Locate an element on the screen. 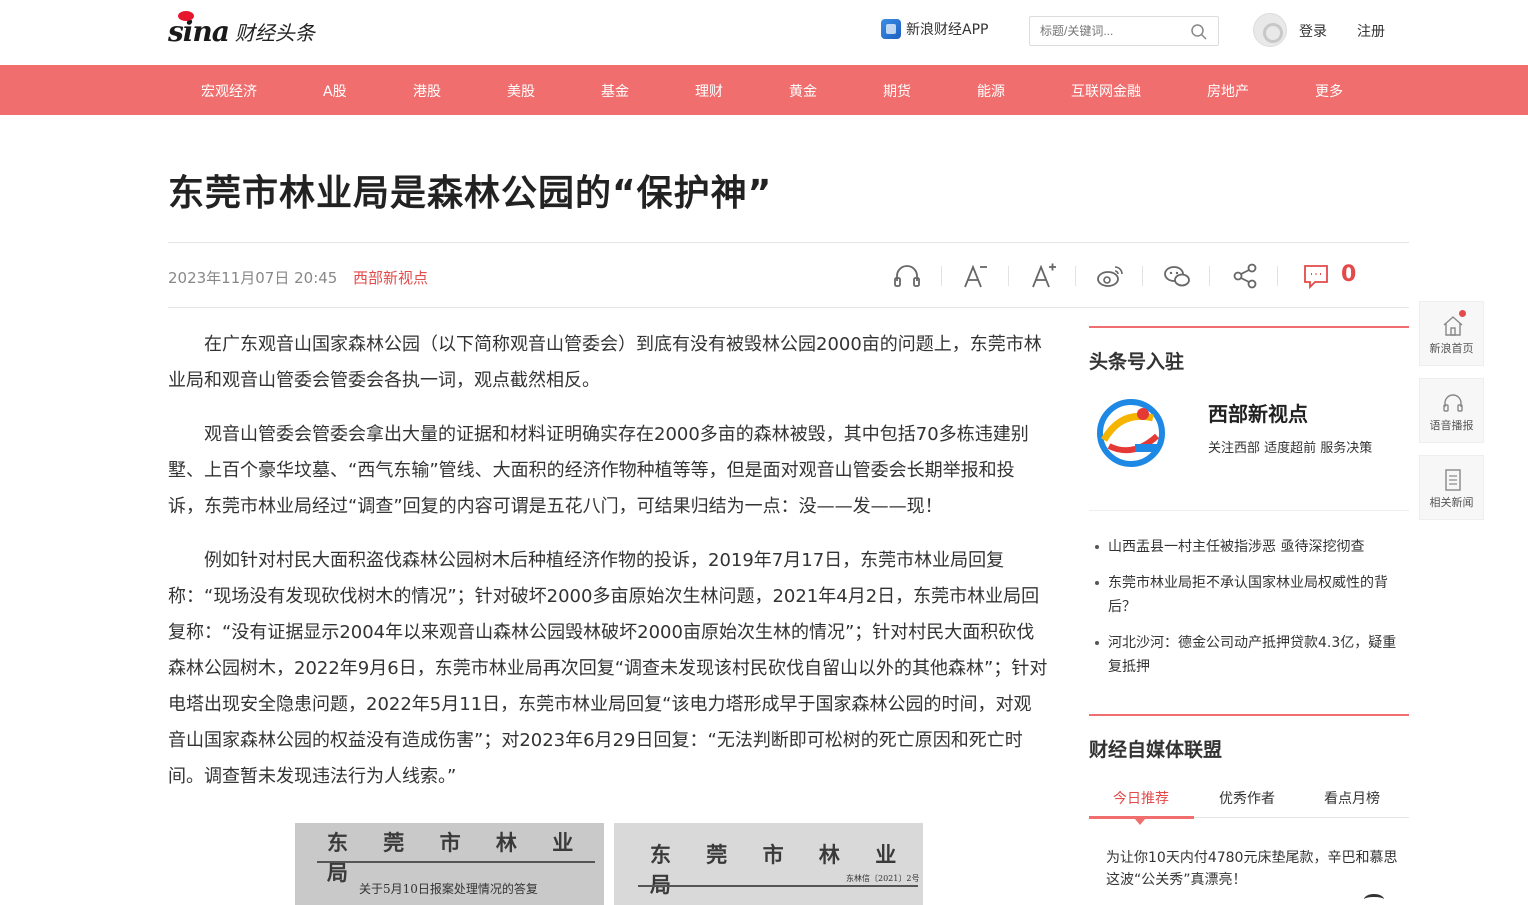 The image size is (1528, 905). sina-logo-mark: sina is located at coordinates (199, 29).